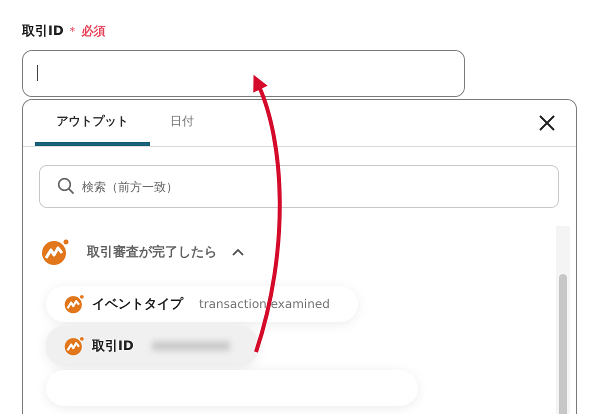  I want to click on search-icon, so click(66, 186).